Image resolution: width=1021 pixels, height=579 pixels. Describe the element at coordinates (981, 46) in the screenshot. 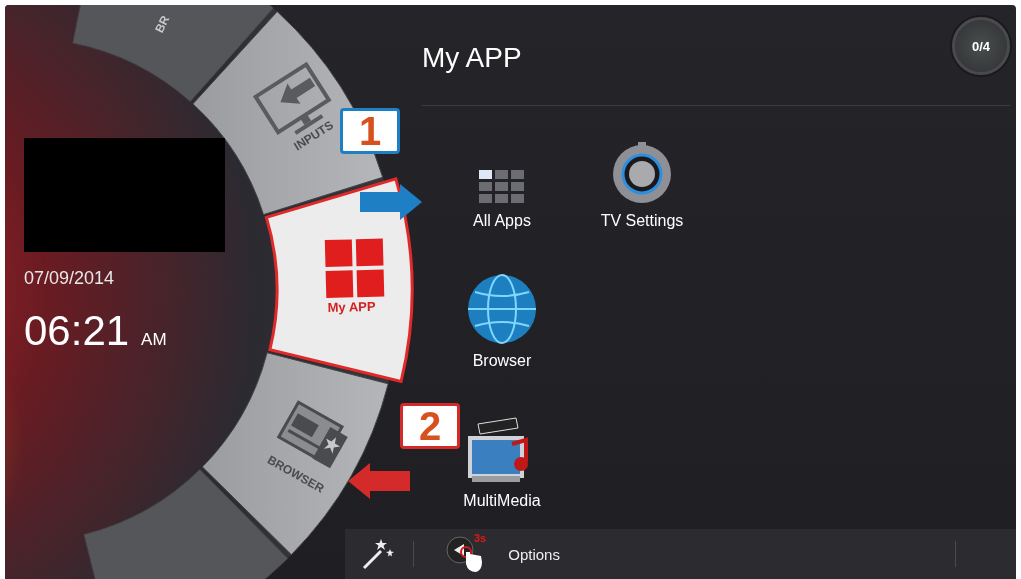

I see `page-counter: 0/4` at that location.